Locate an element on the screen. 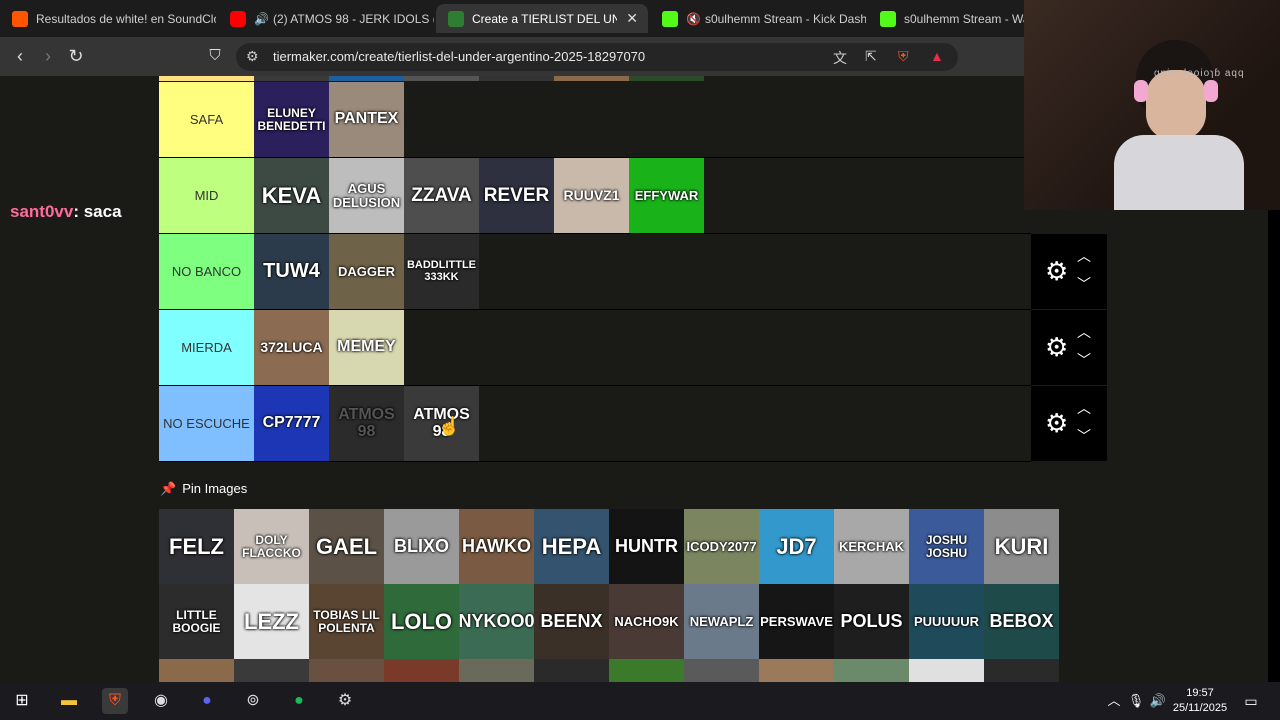 This screenshot has height=720, width=1280. tier-item: AGUS DELUSION is located at coordinates (366, 195).